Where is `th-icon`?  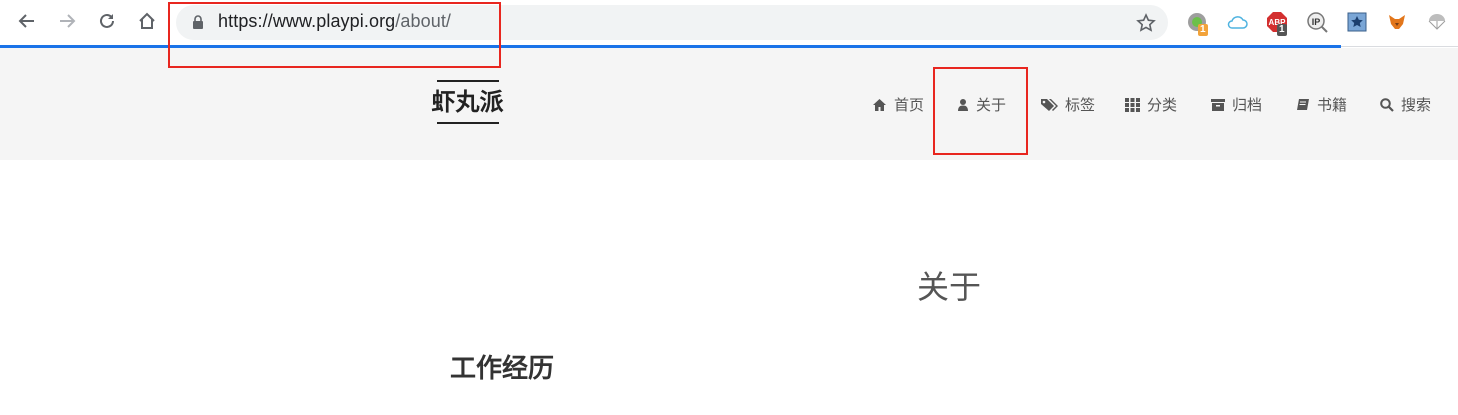
th-icon is located at coordinates (1132, 104).